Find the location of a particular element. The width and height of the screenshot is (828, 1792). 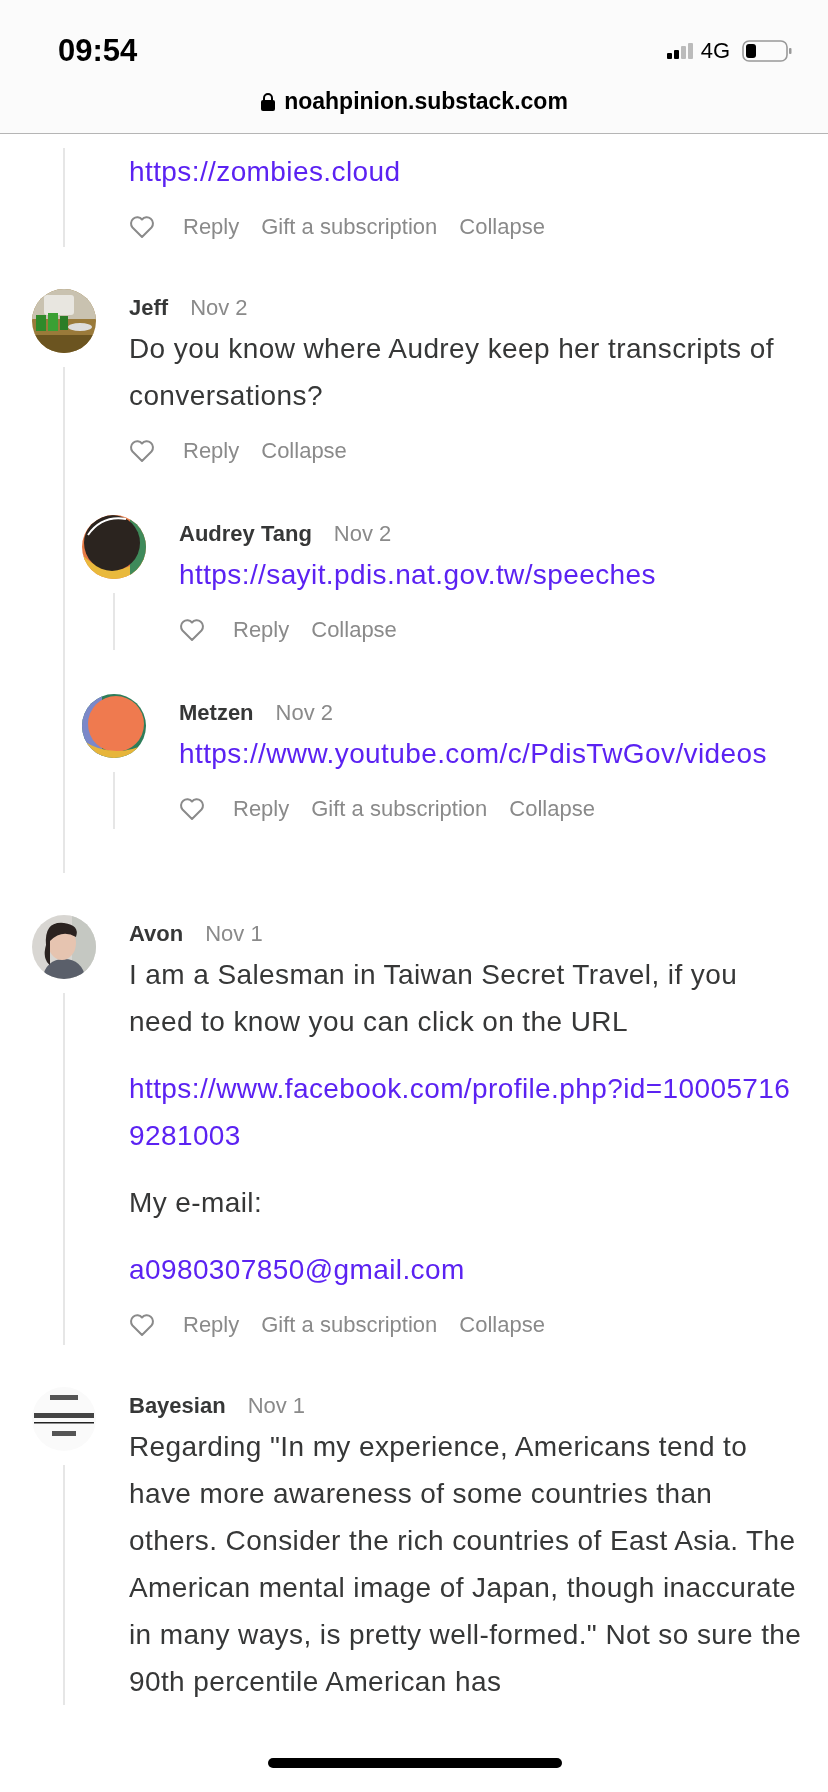

comment-text: My e-mail: is located at coordinates (196, 1203).